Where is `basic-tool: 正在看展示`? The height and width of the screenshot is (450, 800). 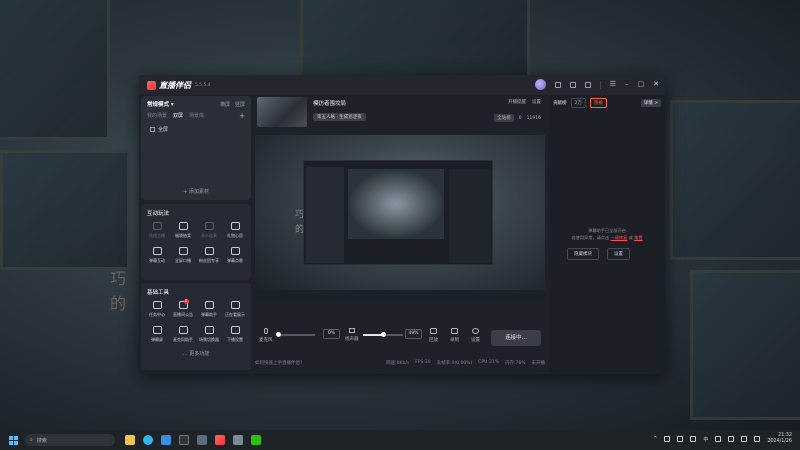
basic-tool: 正在看展示 is located at coordinates (235, 309).